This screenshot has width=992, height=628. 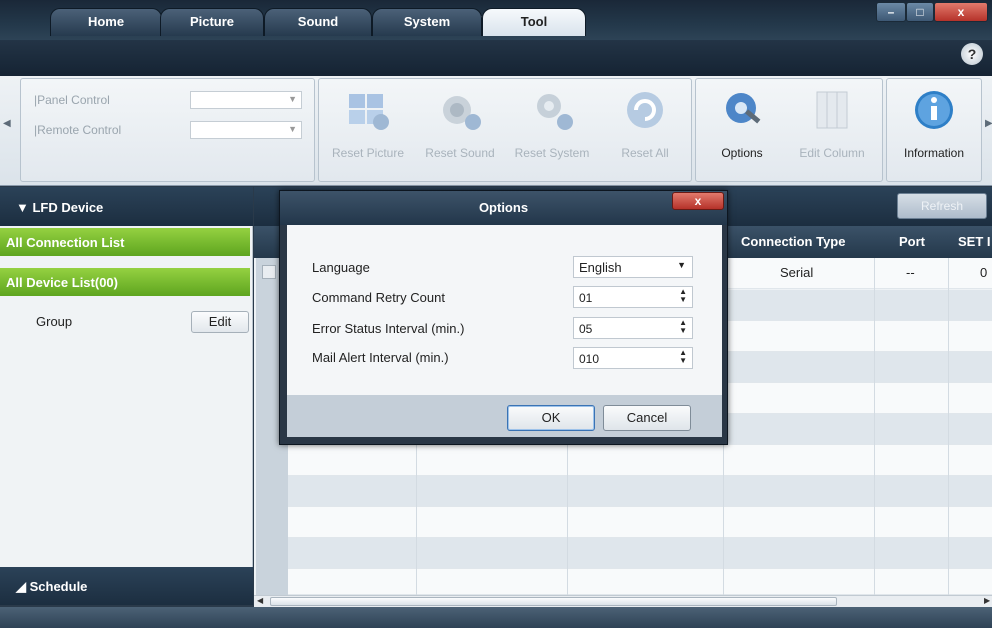 What do you see at coordinates (24, 207) in the screenshot?
I see `collapse-arrow-icon: ▼` at bounding box center [24, 207].